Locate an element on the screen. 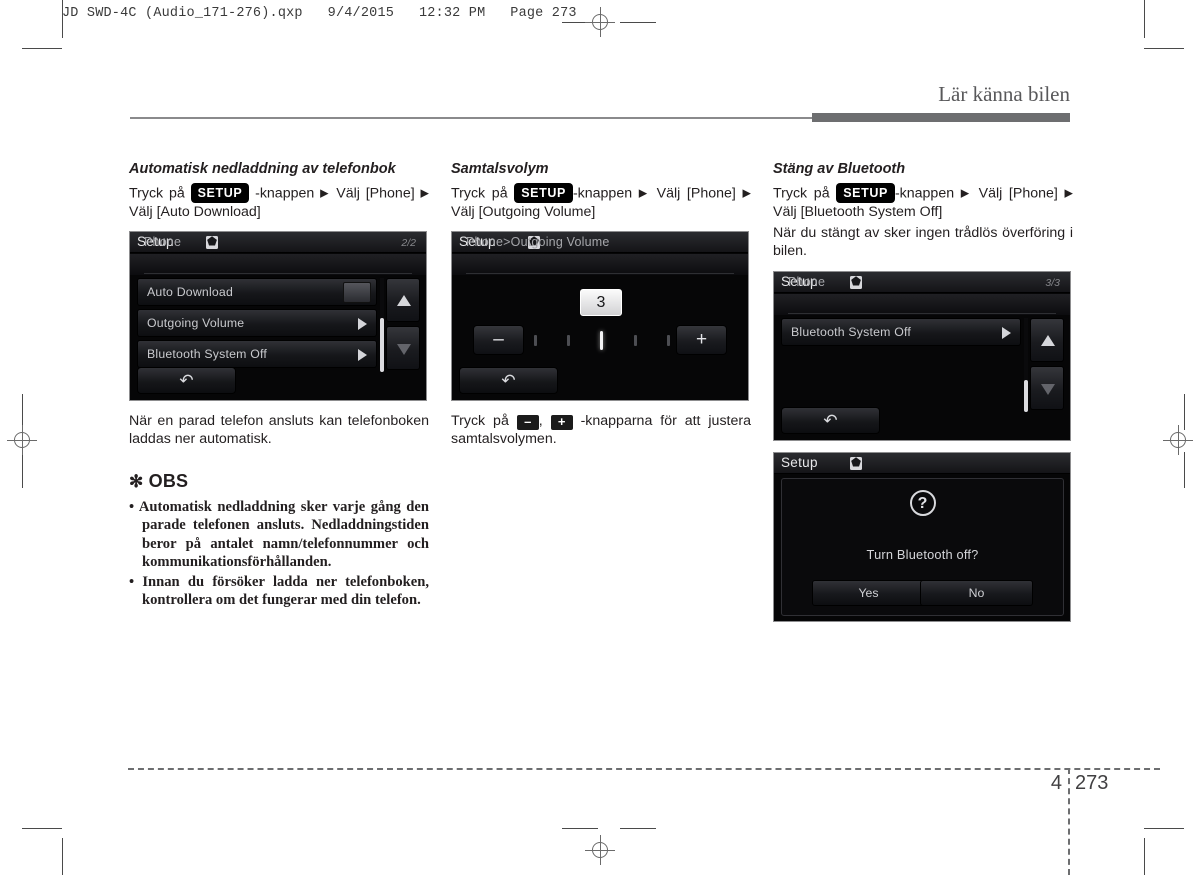  header-rule-bar is located at coordinates (941, 117).